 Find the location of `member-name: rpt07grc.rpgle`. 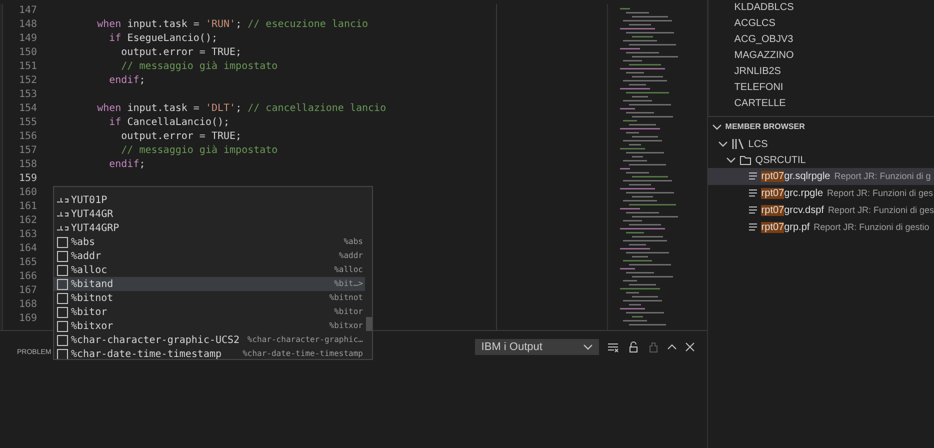

member-name: rpt07grc.rpgle is located at coordinates (792, 194).